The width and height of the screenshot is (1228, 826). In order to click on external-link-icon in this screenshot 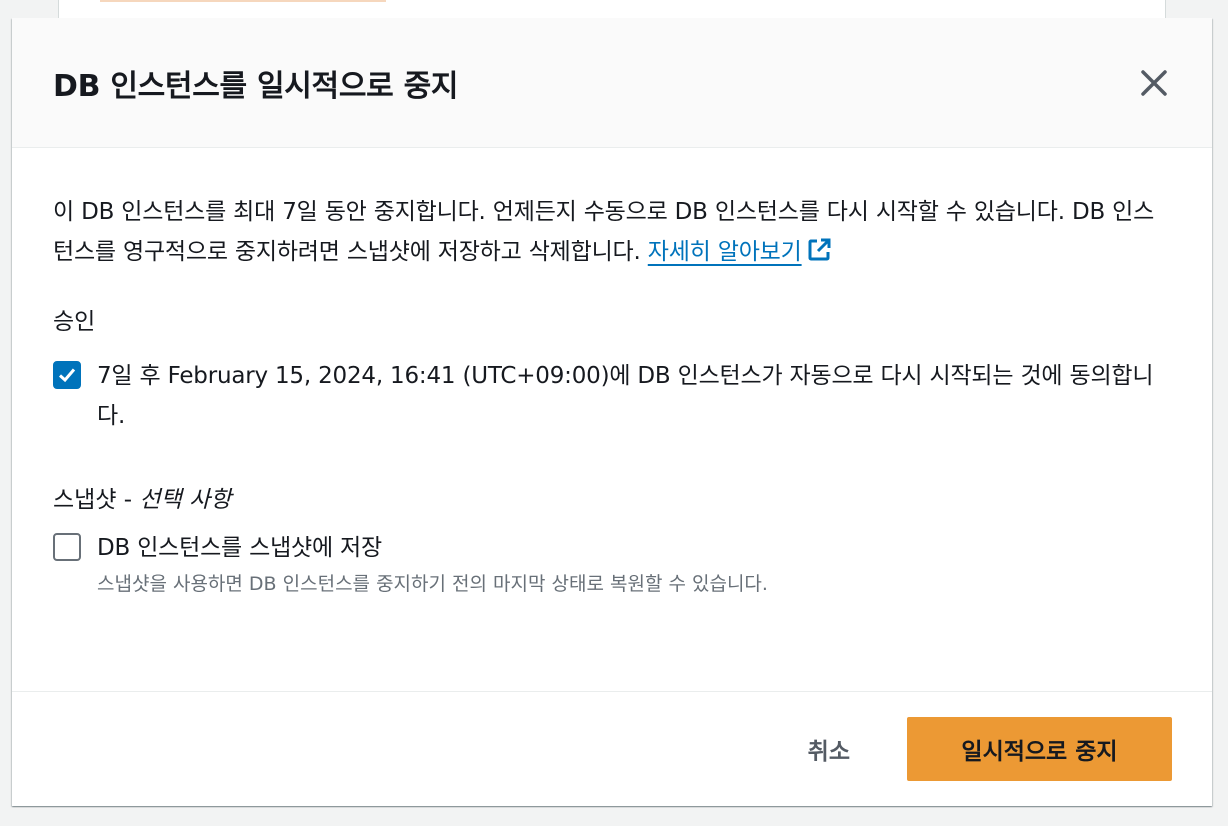, I will do `click(819, 249)`.